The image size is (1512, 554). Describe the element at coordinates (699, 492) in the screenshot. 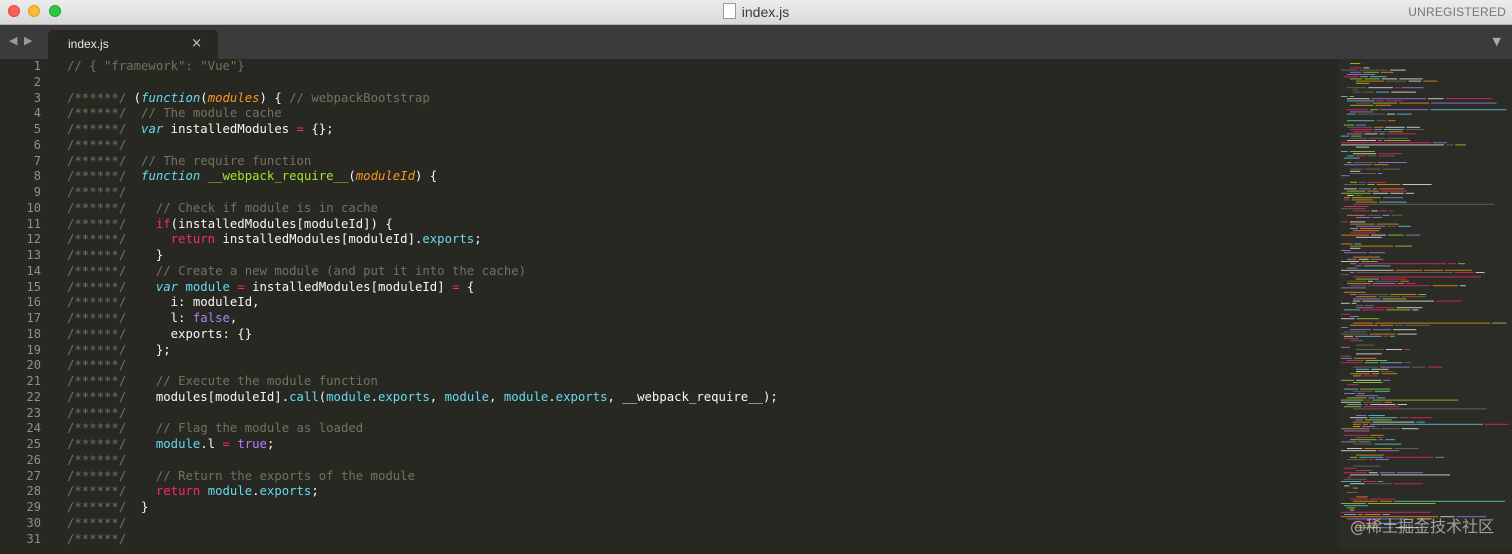

I see `code-line: /******/ return module.exports;` at that location.